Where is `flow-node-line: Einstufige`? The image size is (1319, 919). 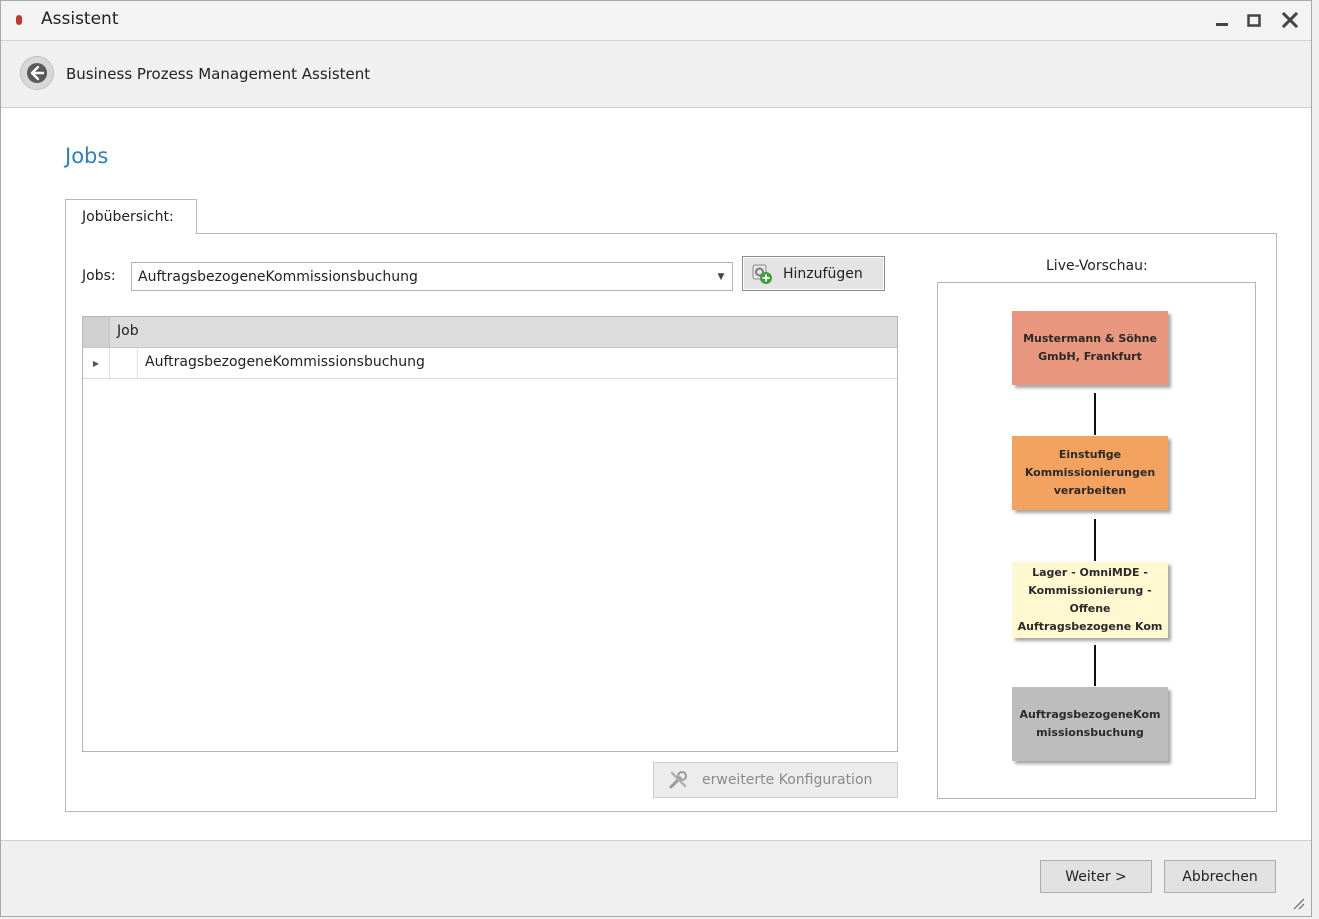
flow-node-line: Einstufige is located at coordinates (1090, 454).